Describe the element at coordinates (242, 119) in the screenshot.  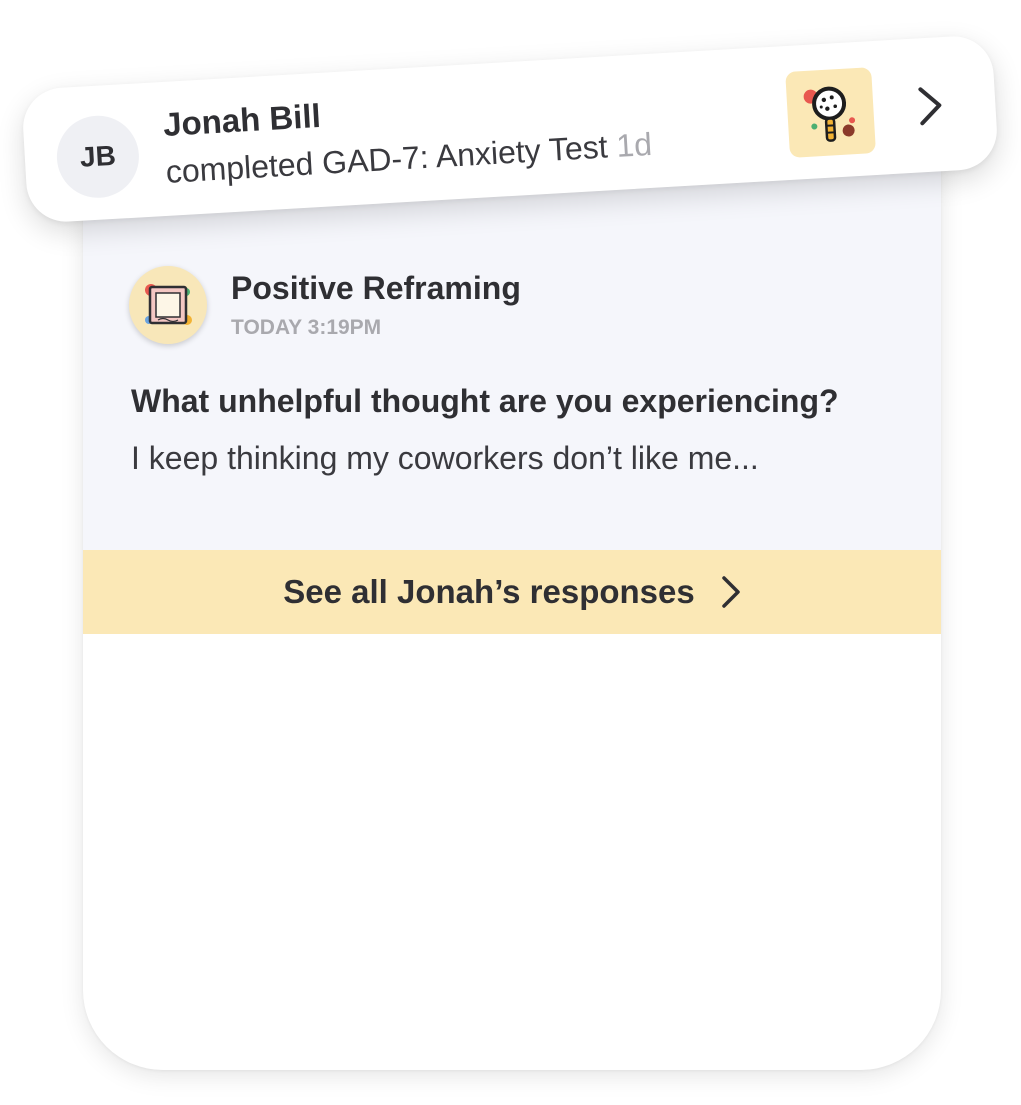
I see `notification-user-name: Jonah Bill` at that location.